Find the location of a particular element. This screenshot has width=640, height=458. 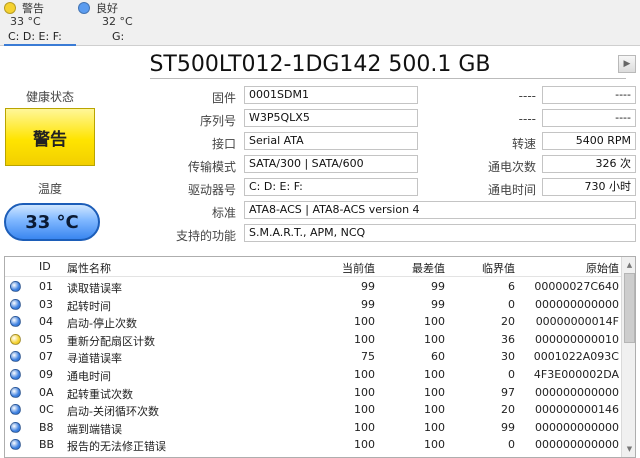

disk-tab-status: 良好 is located at coordinates (107, 8).